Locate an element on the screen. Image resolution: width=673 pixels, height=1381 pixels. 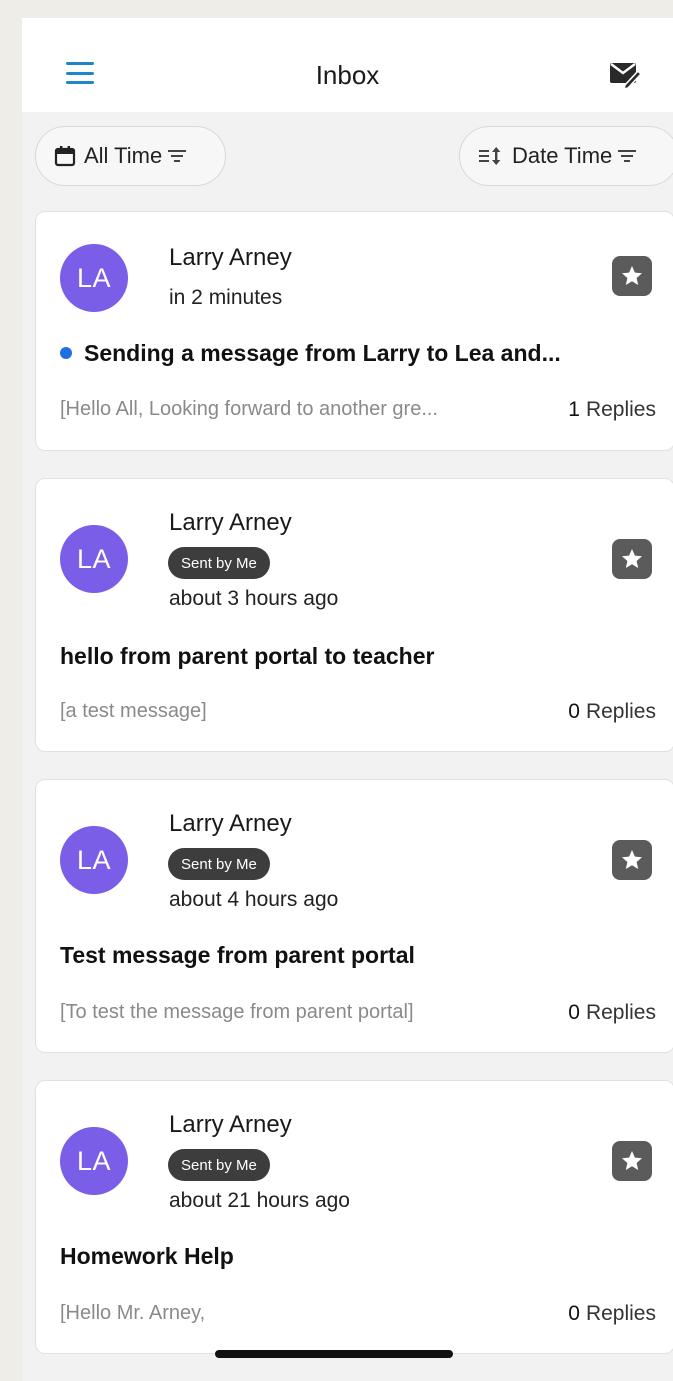
sort-filter-chip: Date Time is located at coordinates (566, 156).